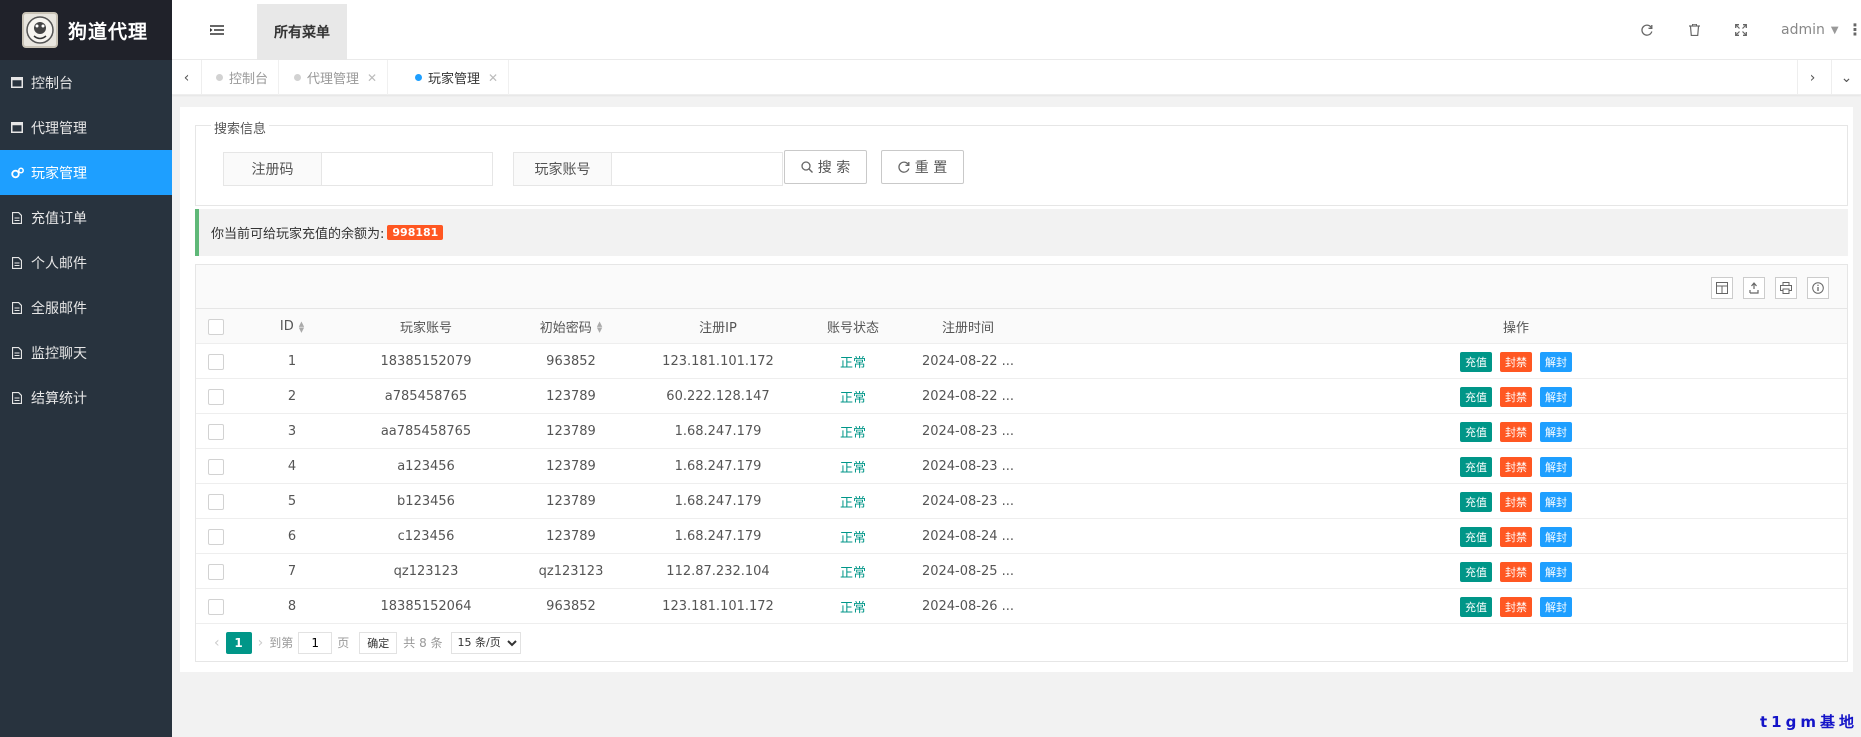 The height and width of the screenshot is (737, 1861). I want to click on trash-icon, so click(1694, 30).